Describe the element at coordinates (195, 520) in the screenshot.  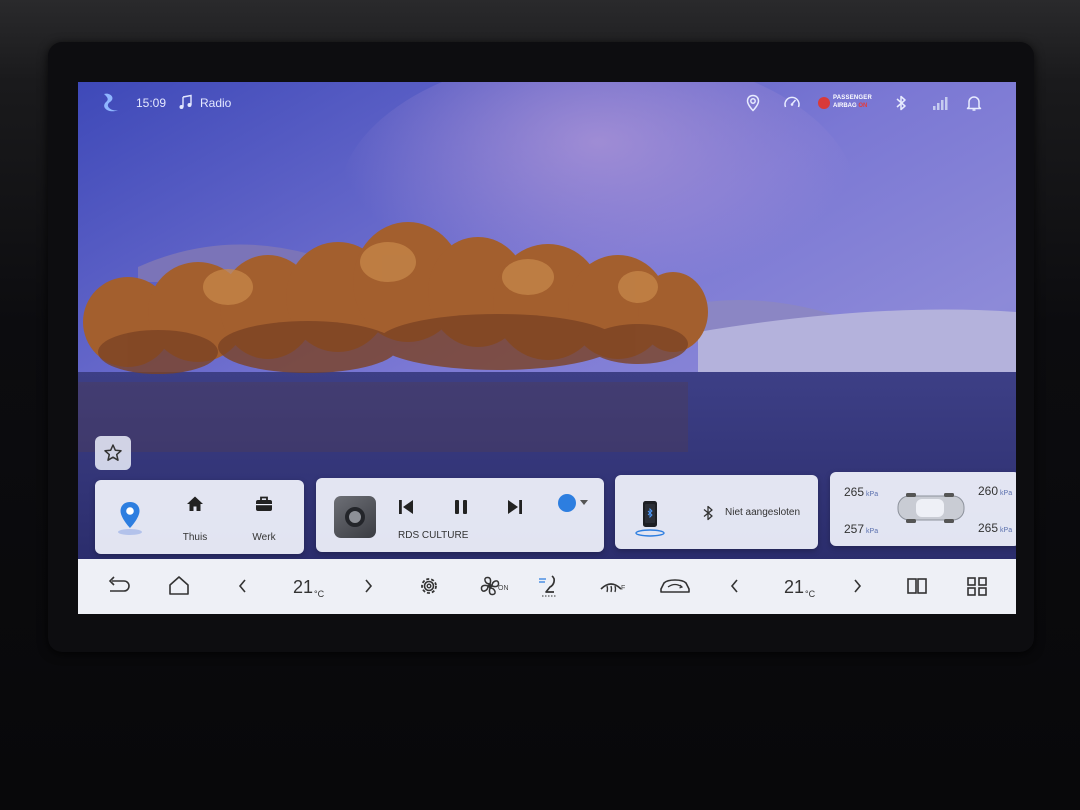
I see `home-shortcut-button: Thuis` at that location.